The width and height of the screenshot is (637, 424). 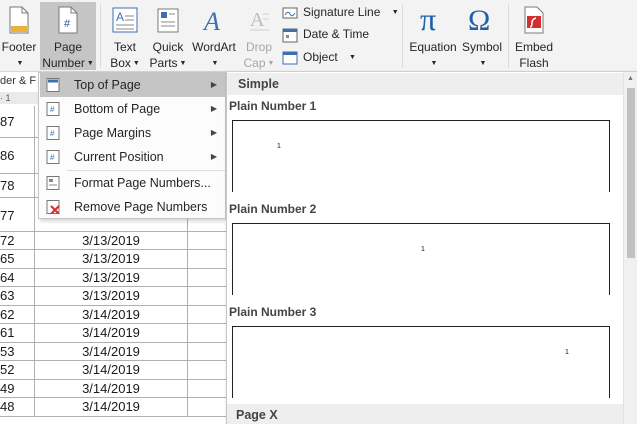 What do you see at coordinates (214, 22) in the screenshot?
I see `wordart-icon: A` at bounding box center [214, 22].